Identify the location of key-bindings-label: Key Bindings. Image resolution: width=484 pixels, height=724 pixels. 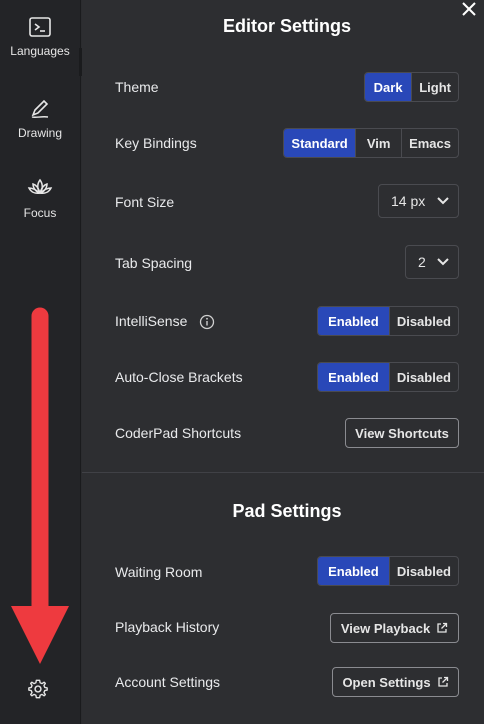
(156, 143).